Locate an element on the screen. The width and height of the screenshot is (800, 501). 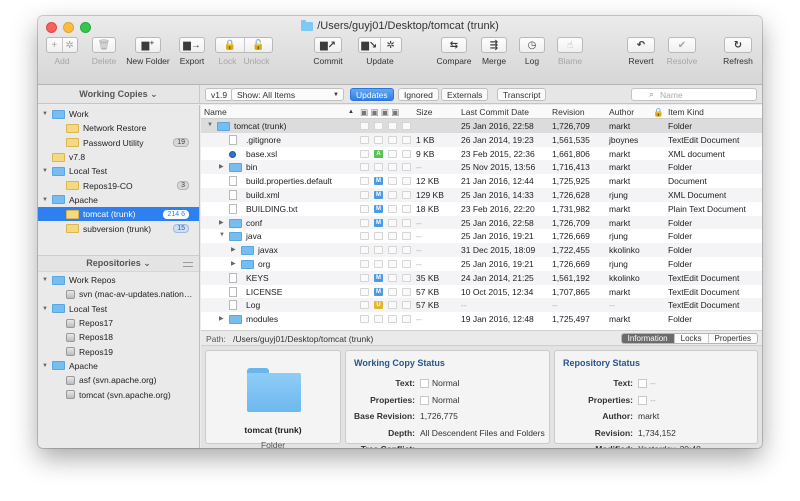
working-copy-item: tomcat (trunk) 214 6 is located at coordinates (118, 214).